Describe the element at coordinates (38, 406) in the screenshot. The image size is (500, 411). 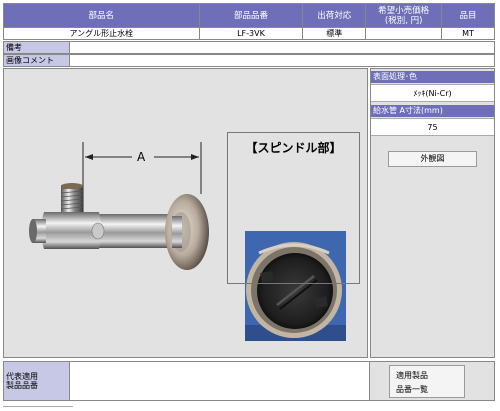
I see `footer-divider` at that location.